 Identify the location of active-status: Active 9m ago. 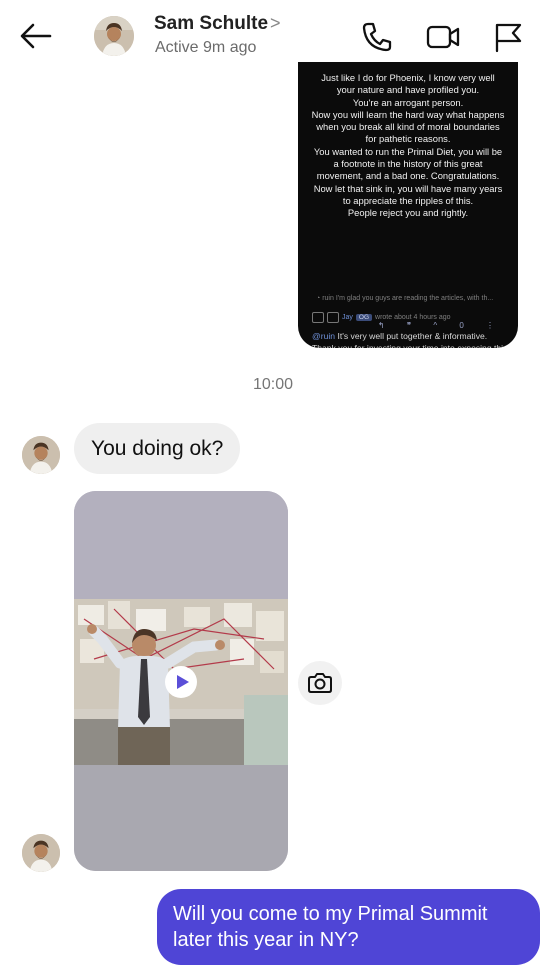
(206, 47).